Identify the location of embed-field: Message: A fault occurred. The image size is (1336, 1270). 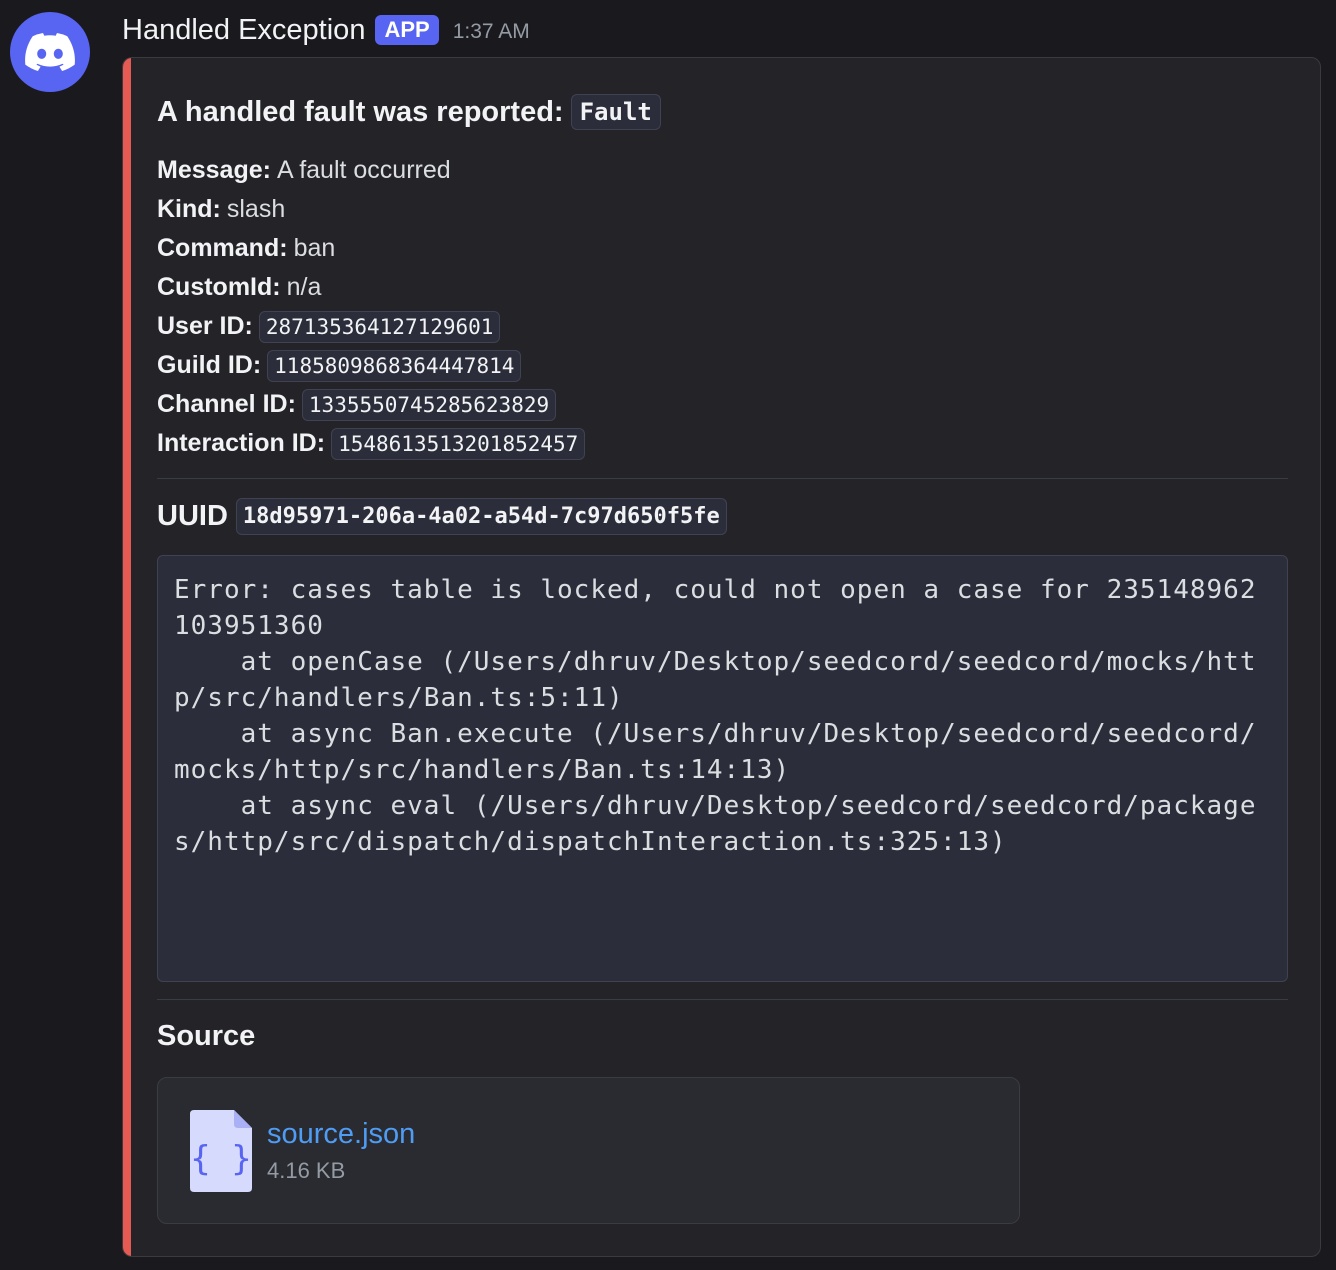
(722, 170).